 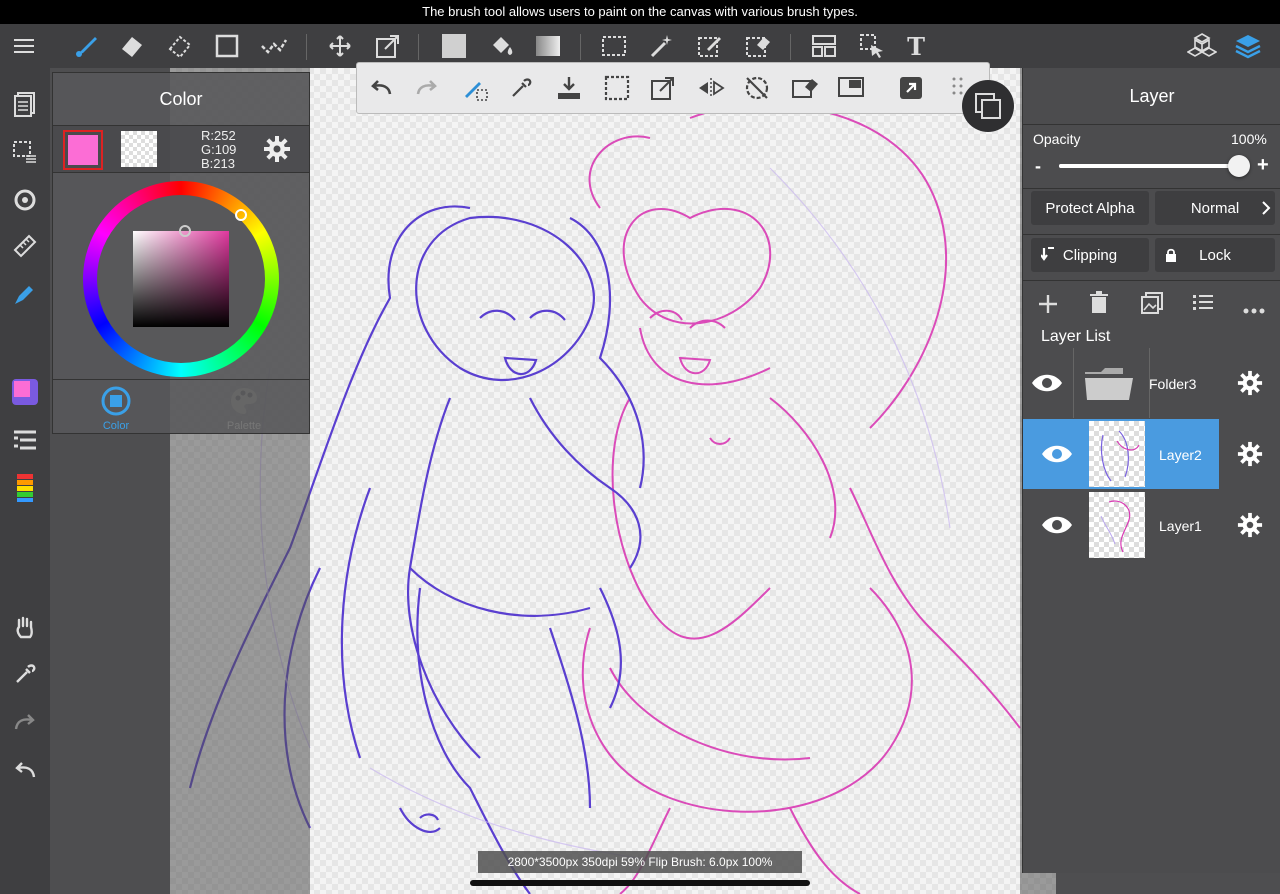 What do you see at coordinates (454, 46) in the screenshot?
I see `fill-color-icon` at bounding box center [454, 46].